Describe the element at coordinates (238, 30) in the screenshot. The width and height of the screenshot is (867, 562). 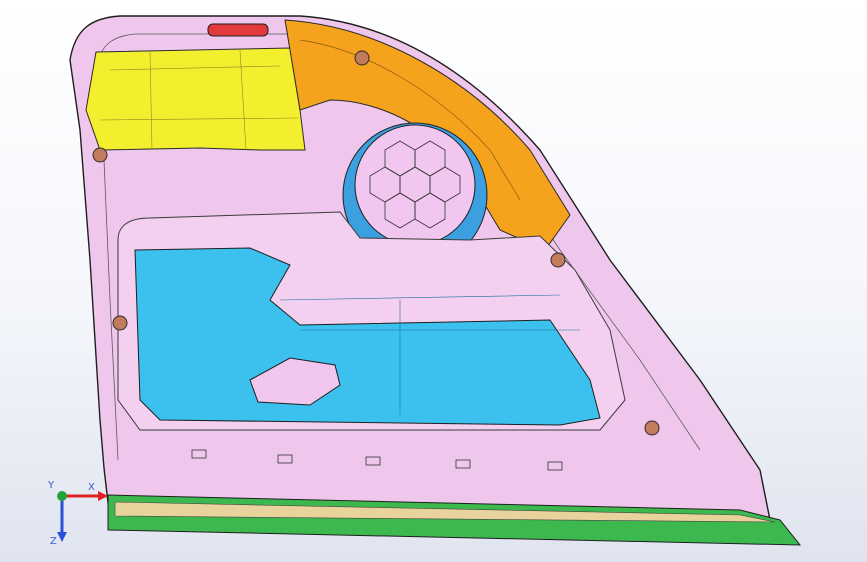
I see `handle-insert` at that location.